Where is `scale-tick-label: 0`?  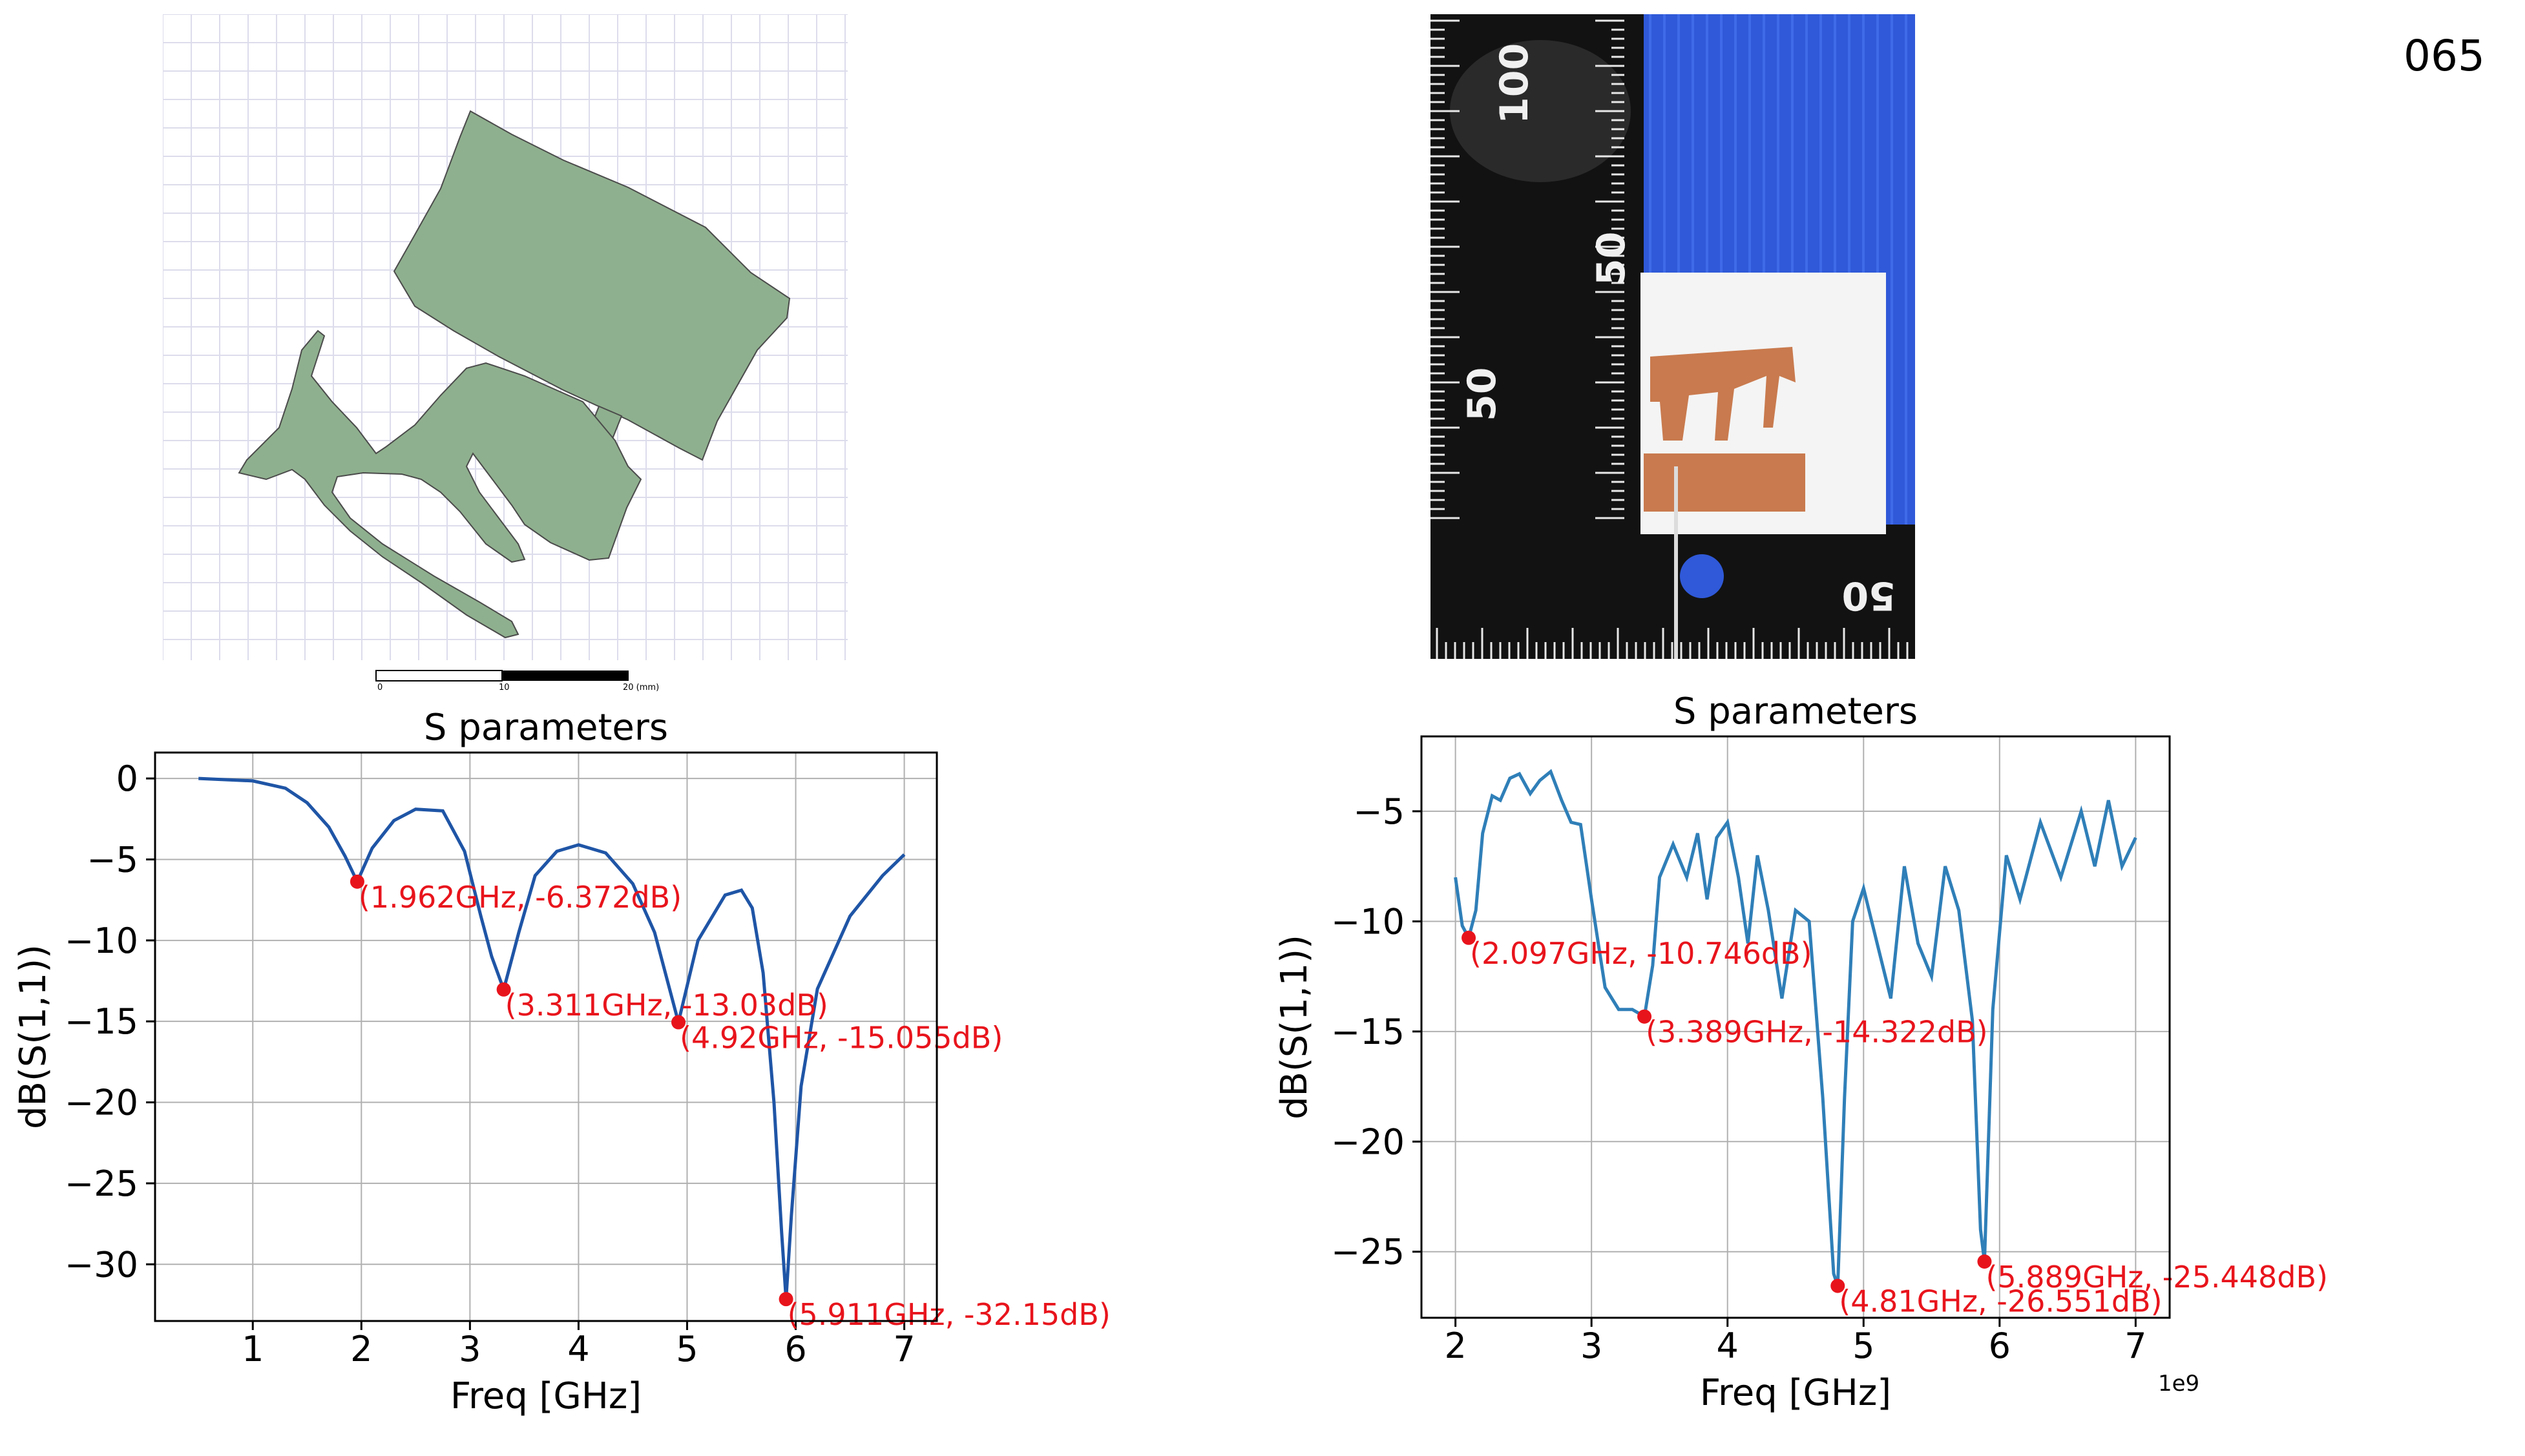 scale-tick-label: 0 is located at coordinates (379, 687).